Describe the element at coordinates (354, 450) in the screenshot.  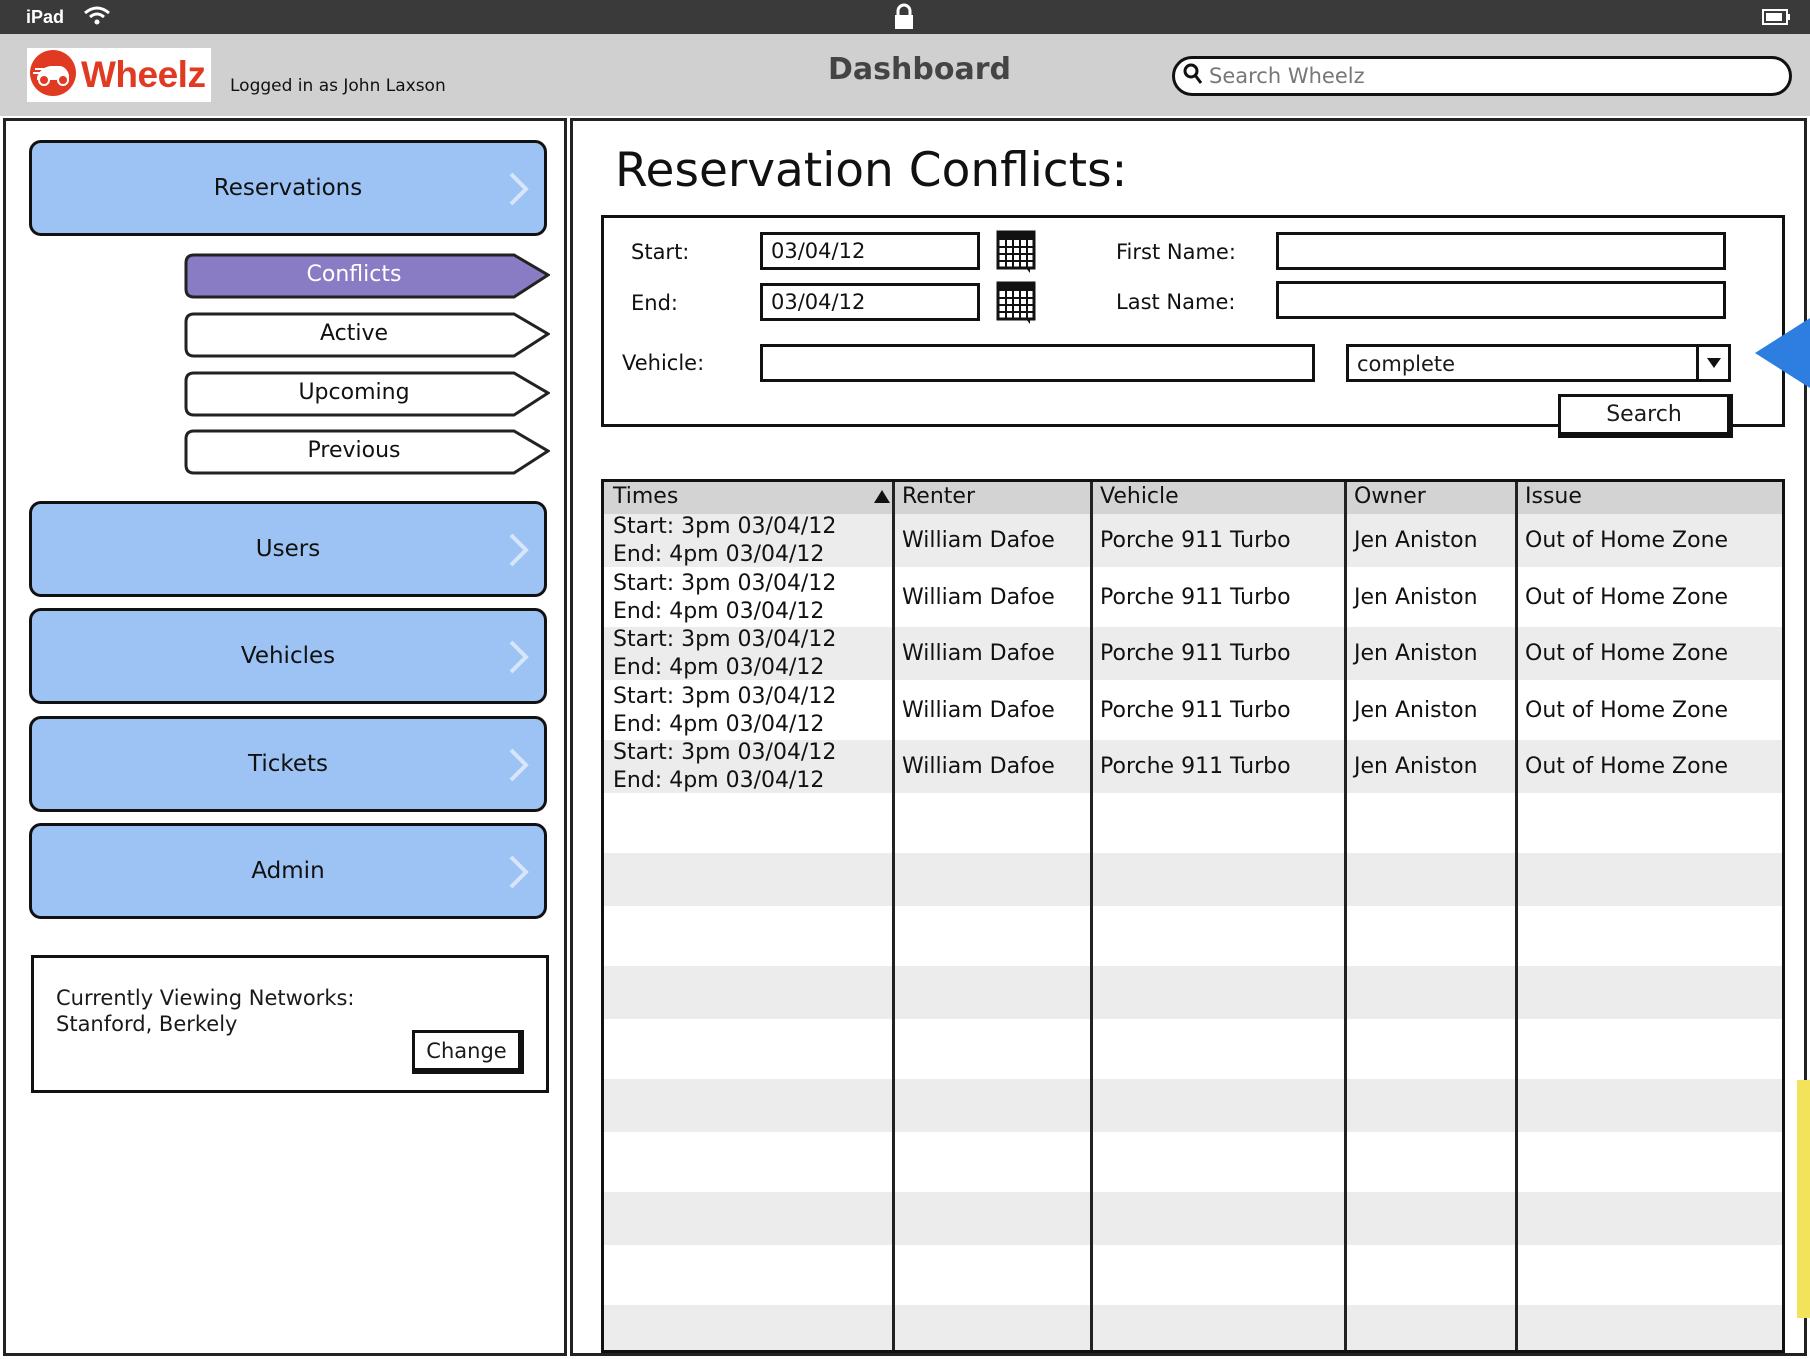
I see `subtab-label: Previous` at that location.